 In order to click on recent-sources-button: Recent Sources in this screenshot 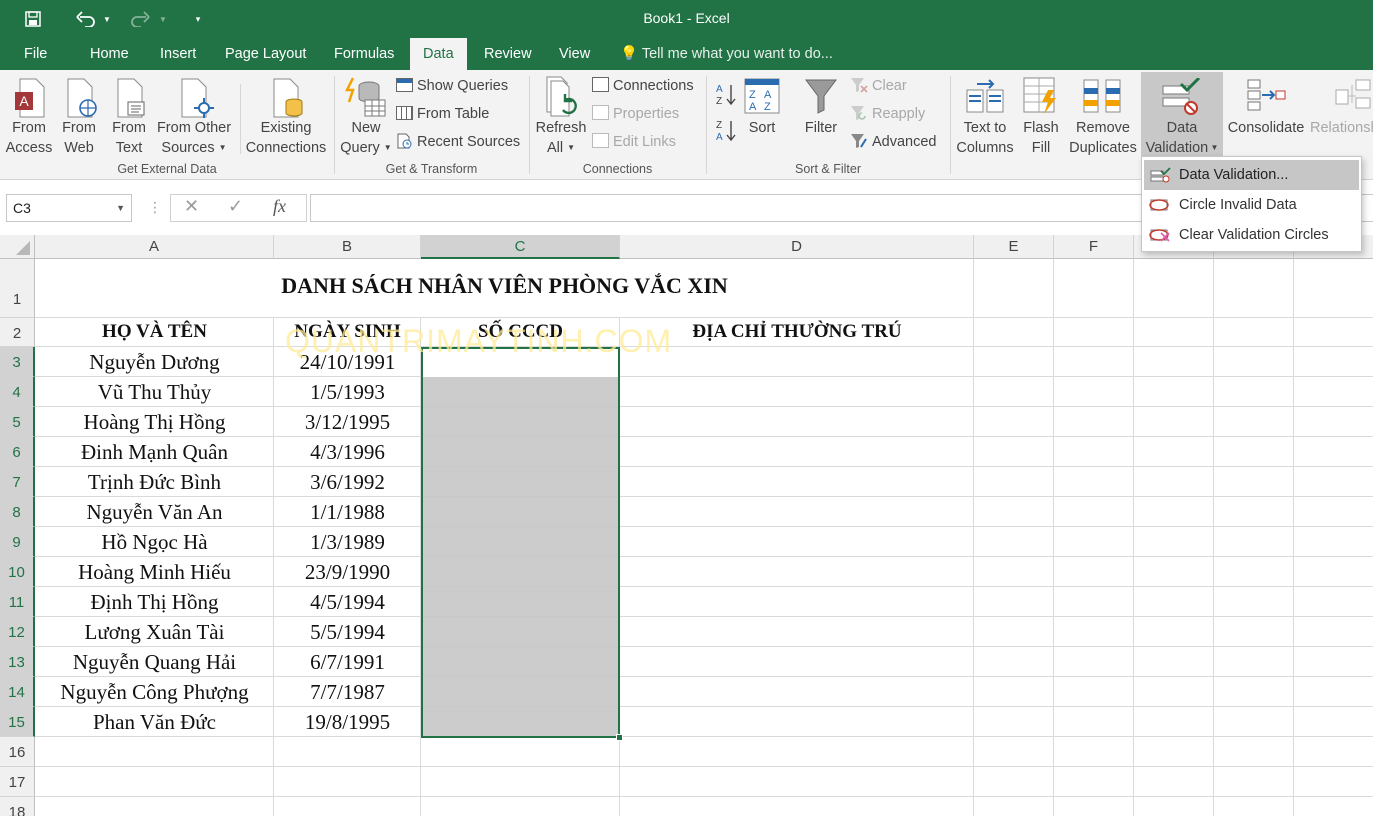, I will do `click(461, 142)`.